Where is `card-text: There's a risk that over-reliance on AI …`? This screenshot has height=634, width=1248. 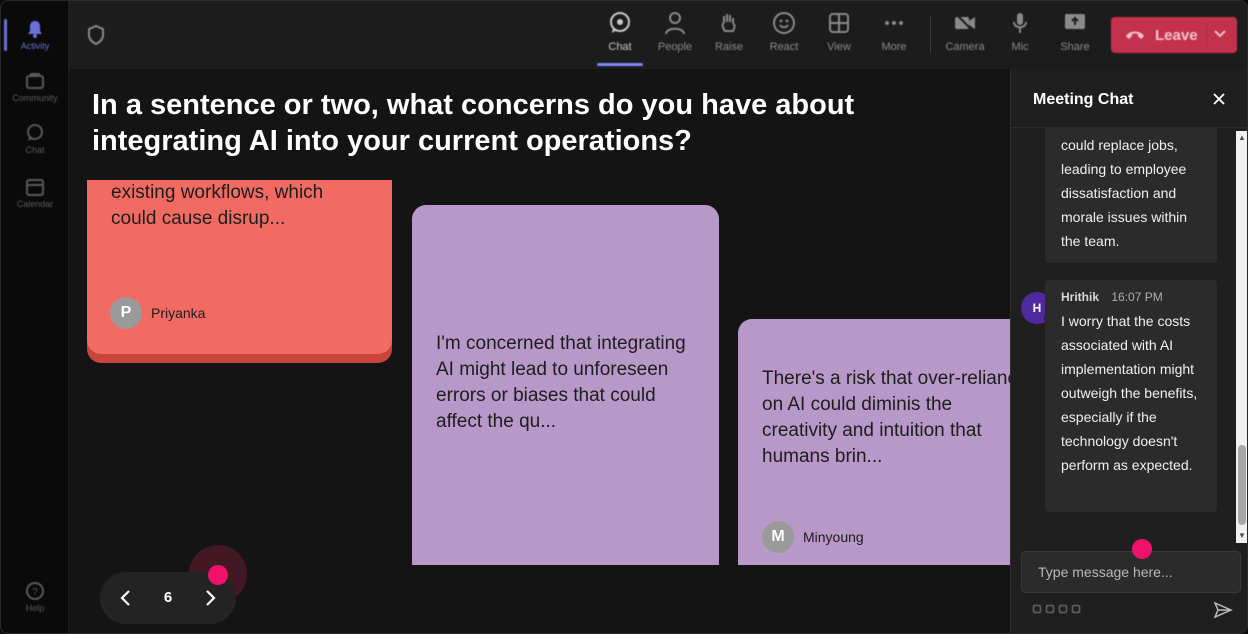
card-text: There's a risk that over-reliance on AI … is located at coordinates (886, 417).